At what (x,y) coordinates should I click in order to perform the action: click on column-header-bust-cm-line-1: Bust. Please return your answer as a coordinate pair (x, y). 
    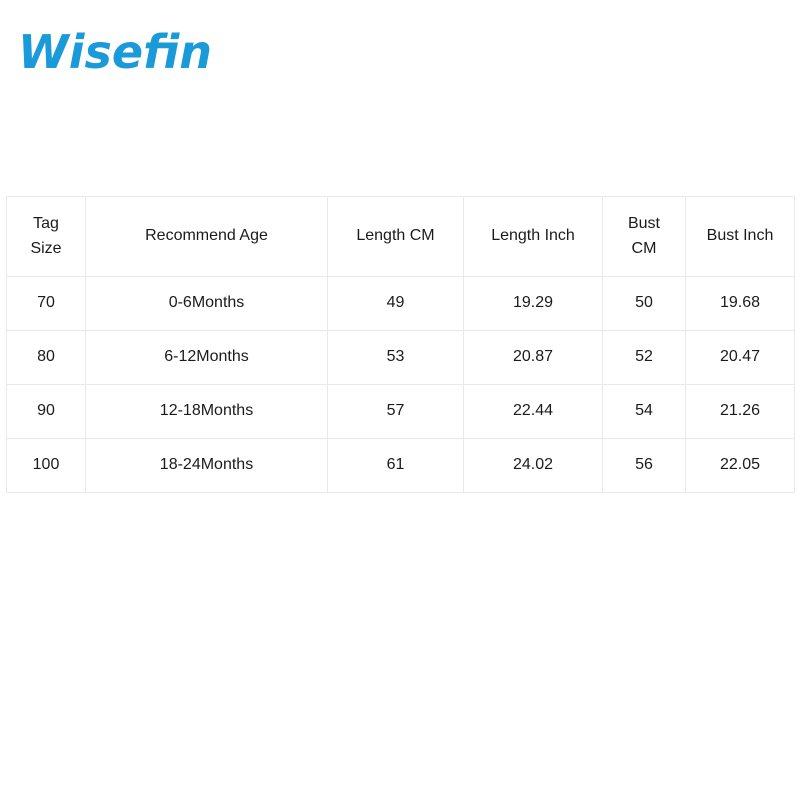
    Looking at the image, I should click on (643, 223).